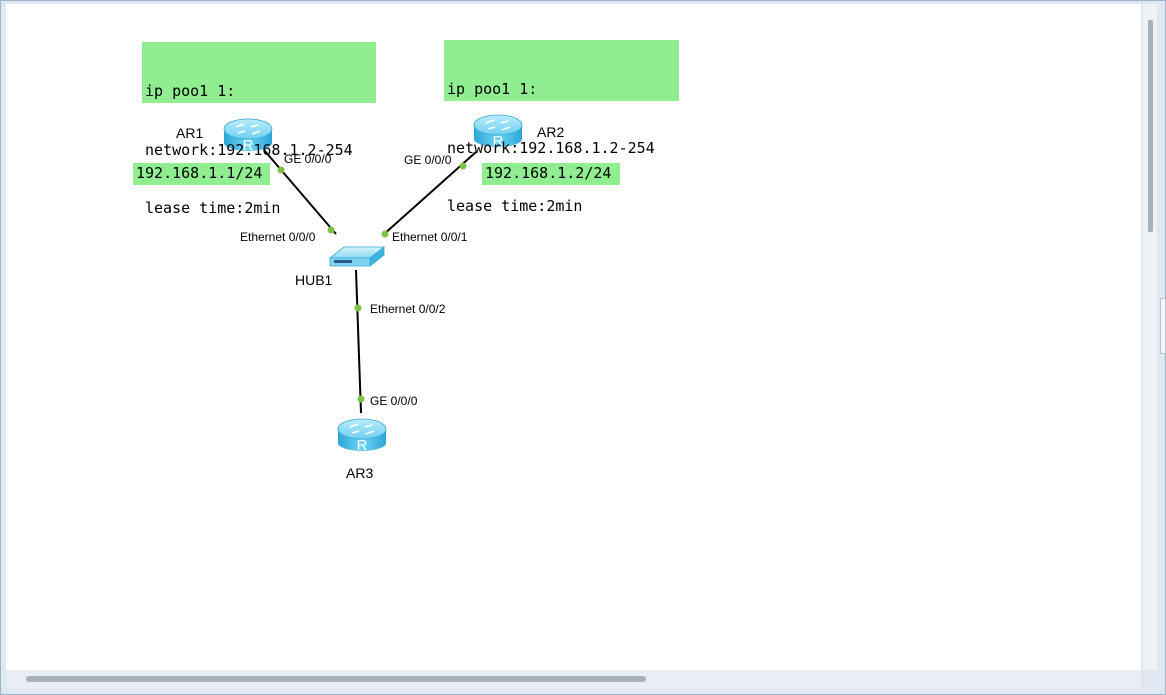 This screenshot has width=1166, height=695. Describe the element at coordinates (361, 399) in the screenshot. I see `port-dot-ar3-ge` at that location.